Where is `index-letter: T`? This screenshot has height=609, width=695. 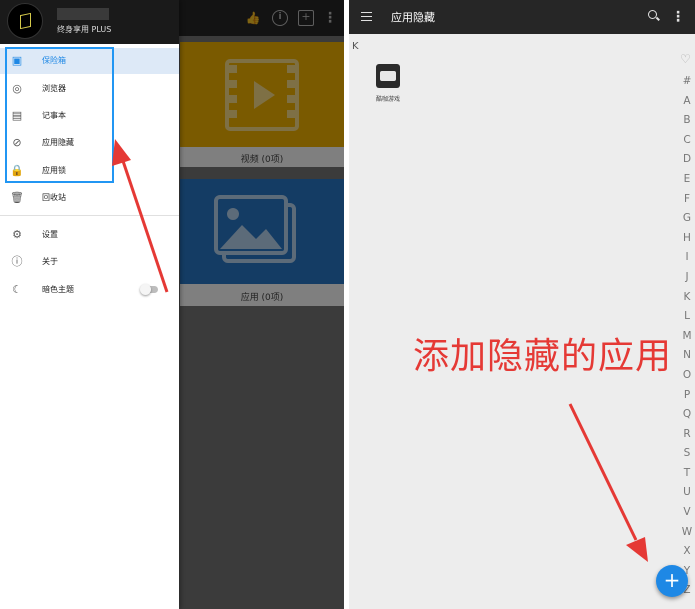 index-letter: T is located at coordinates (687, 474).